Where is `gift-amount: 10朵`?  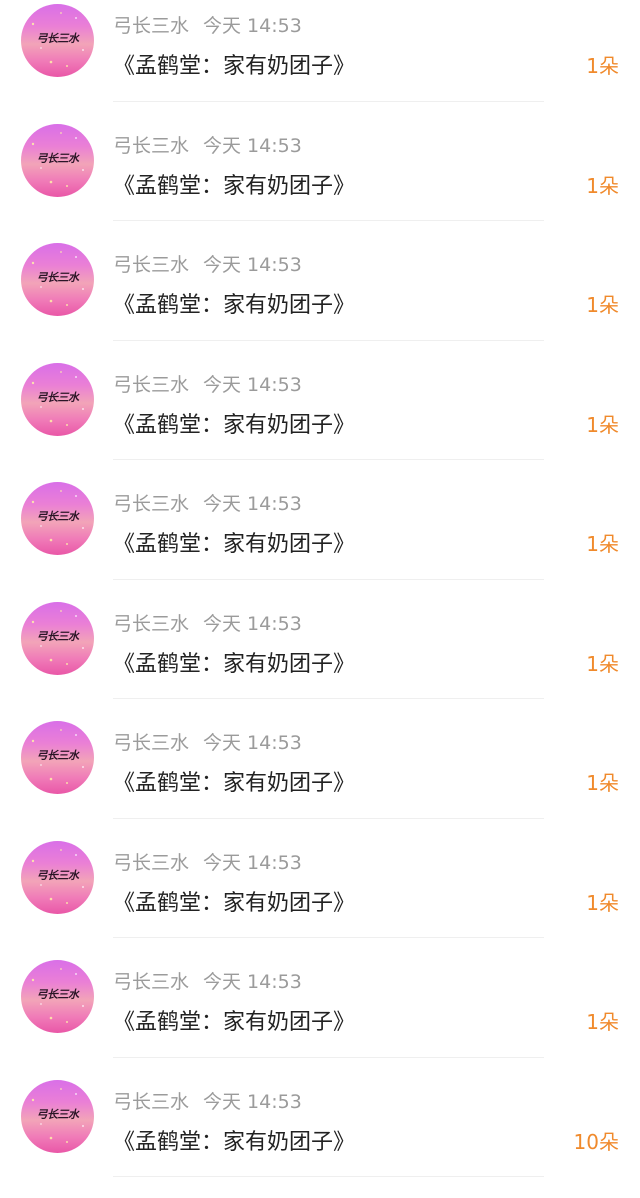 gift-amount: 10朵 is located at coordinates (596, 1141).